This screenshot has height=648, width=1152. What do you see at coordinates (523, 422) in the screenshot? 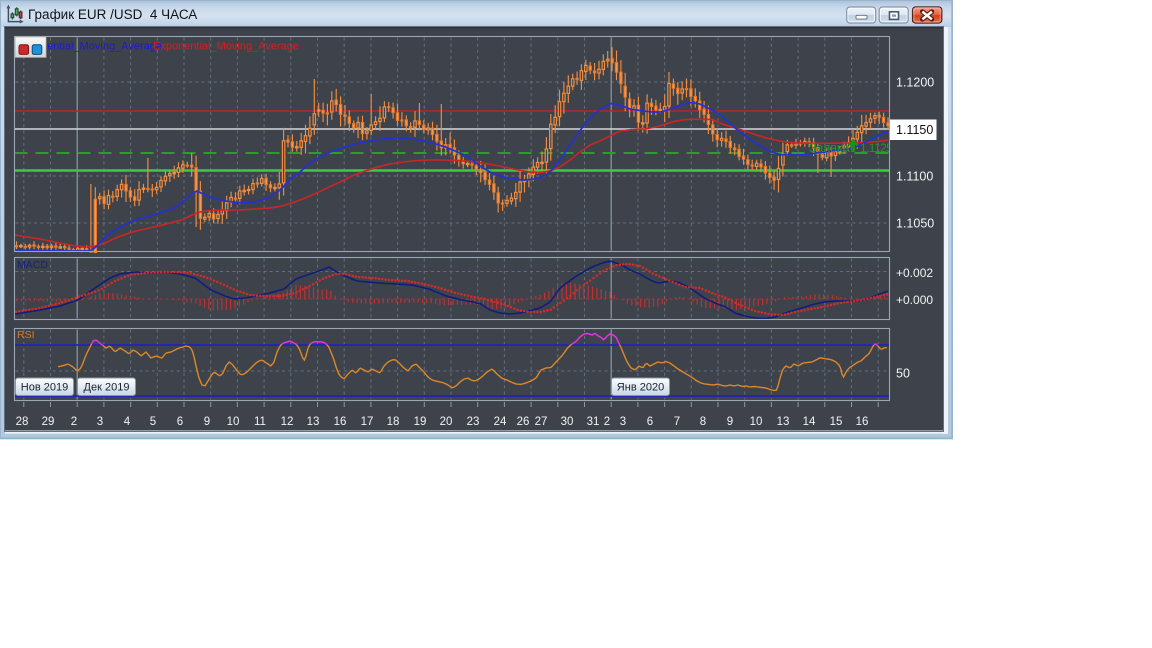
I see `svg-text: 26` at bounding box center [523, 422].